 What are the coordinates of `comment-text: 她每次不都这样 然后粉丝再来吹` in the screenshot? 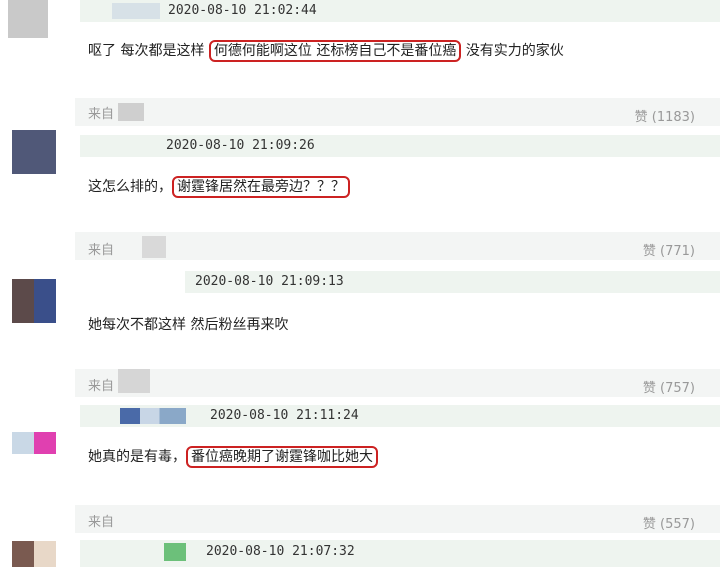 It's located at (188, 324).